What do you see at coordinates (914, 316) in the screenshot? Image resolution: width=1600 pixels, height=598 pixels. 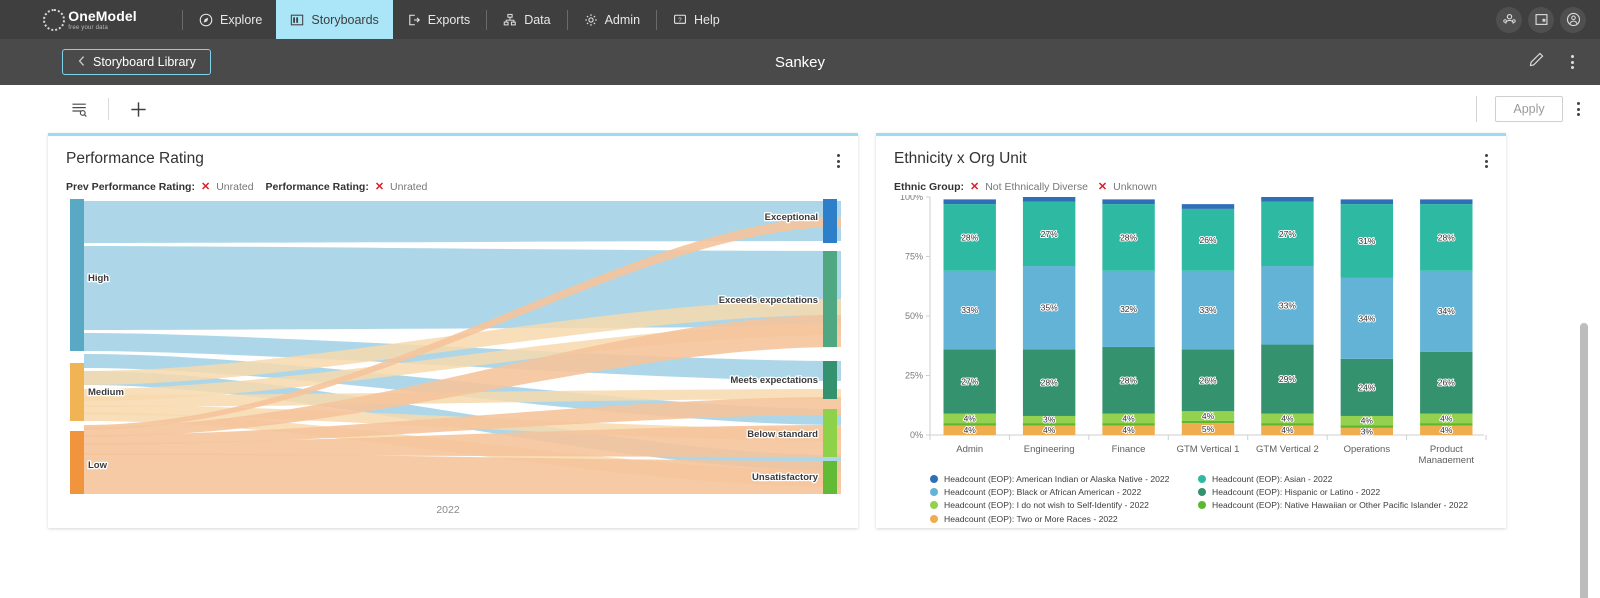 I see `y-axis-tick: 50%` at bounding box center [914, 316].